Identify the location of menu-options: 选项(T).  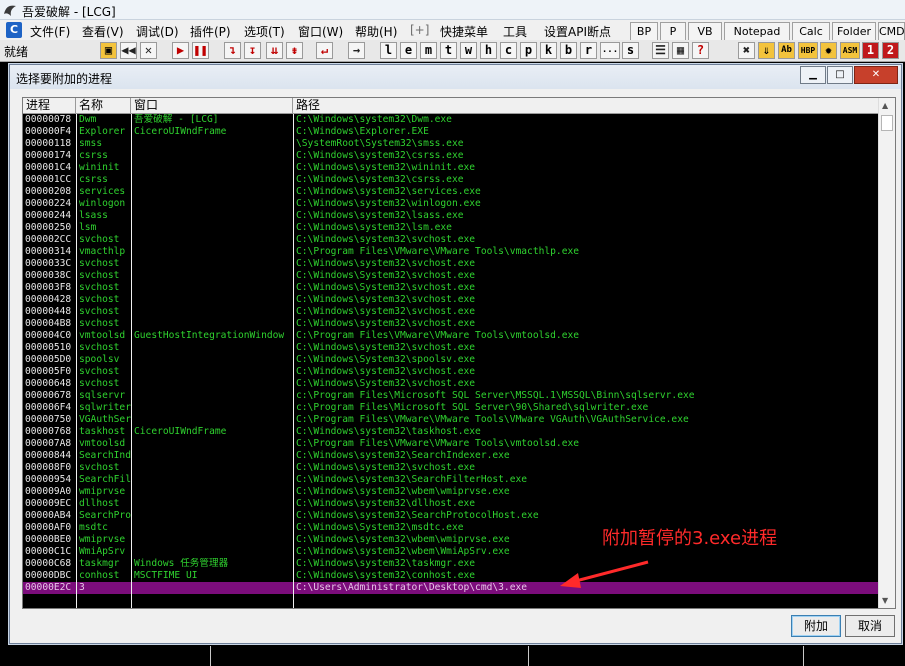
(264, 31).